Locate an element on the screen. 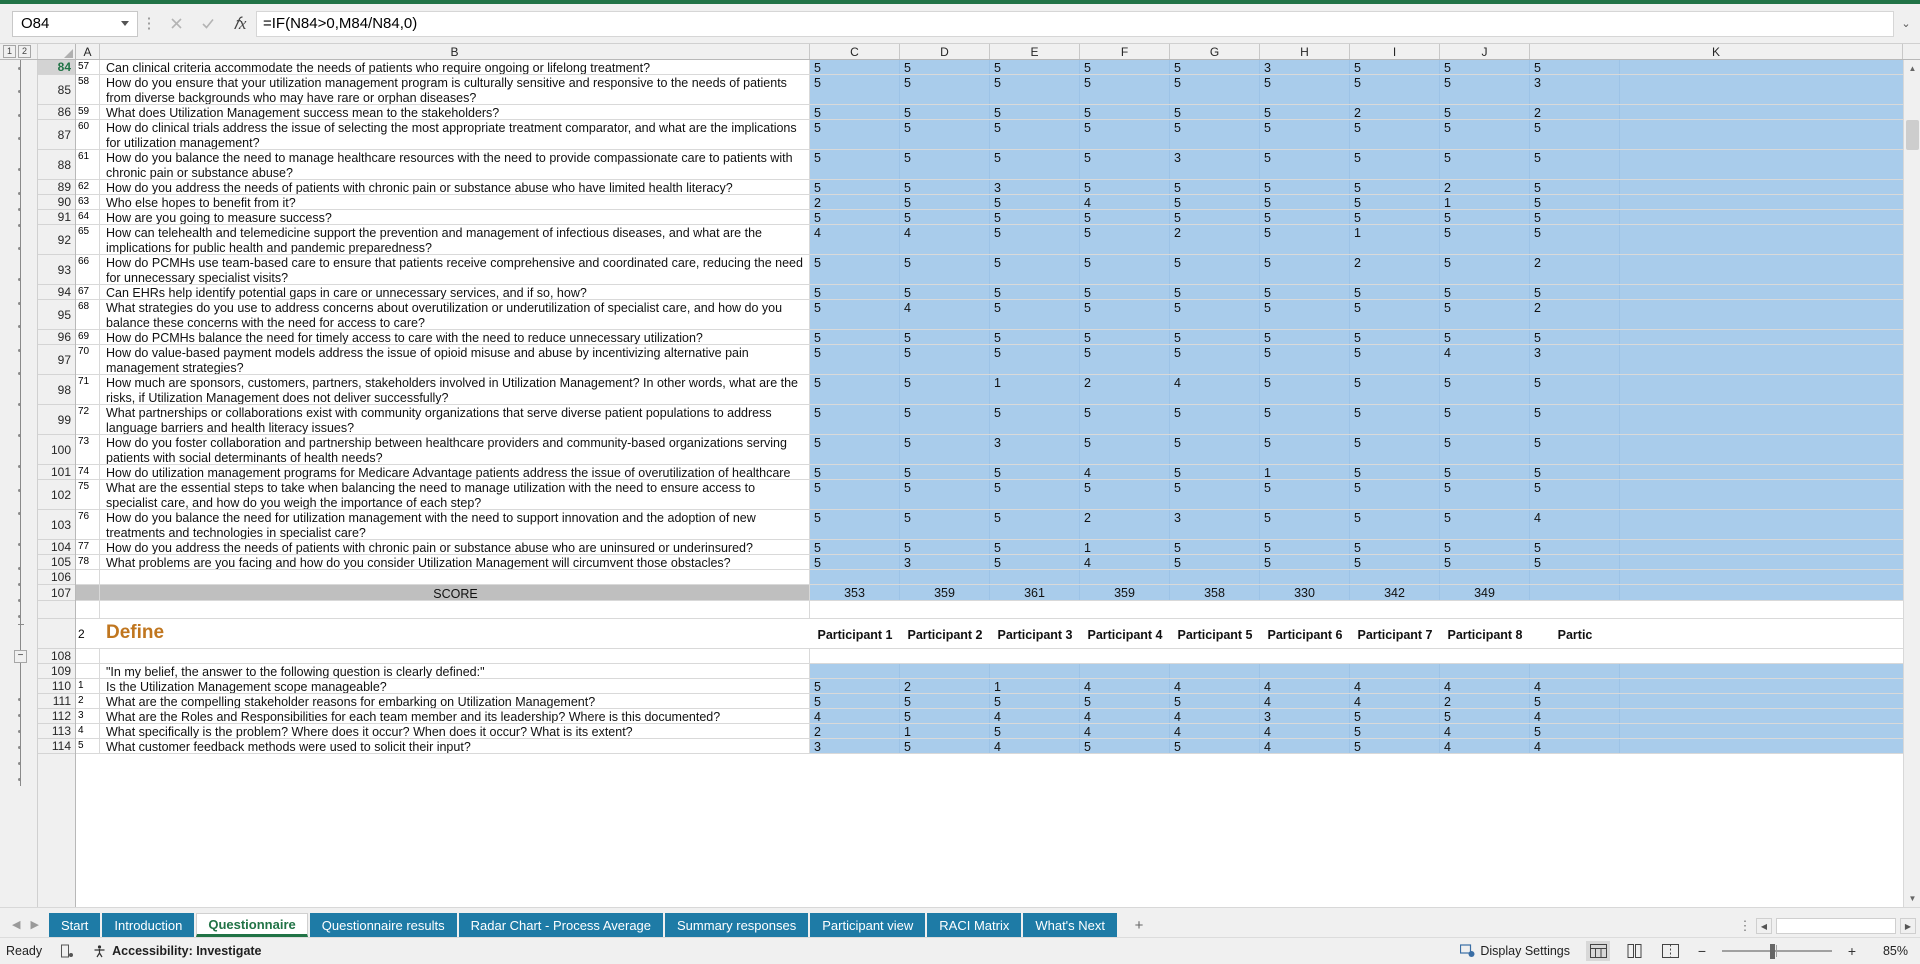 This screenshot has width=1920, height=964. participant-header: Participant 1 is located at coordinates (855, 633).